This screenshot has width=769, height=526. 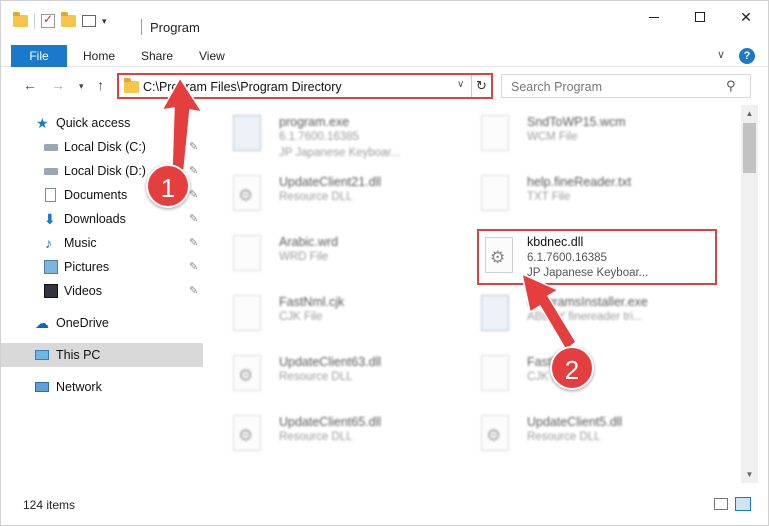 I want to click on sidebar-item-videos: Videos ✎, so click(x=102, y=291).